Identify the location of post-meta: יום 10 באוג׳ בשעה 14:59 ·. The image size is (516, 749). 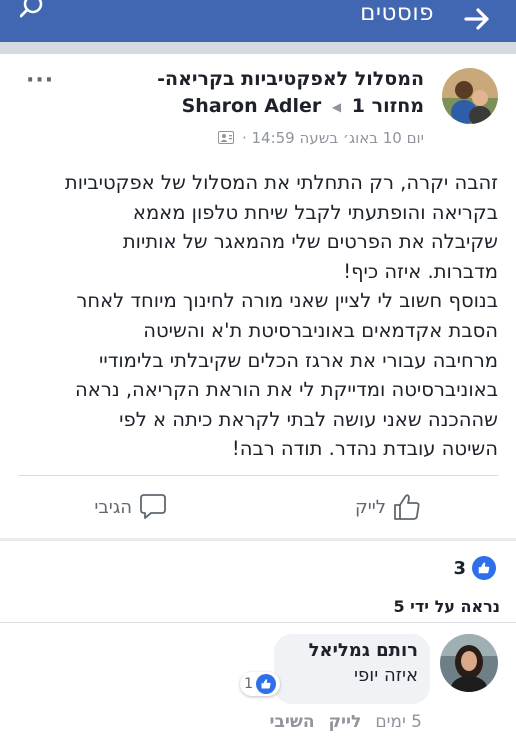
(319, 138).